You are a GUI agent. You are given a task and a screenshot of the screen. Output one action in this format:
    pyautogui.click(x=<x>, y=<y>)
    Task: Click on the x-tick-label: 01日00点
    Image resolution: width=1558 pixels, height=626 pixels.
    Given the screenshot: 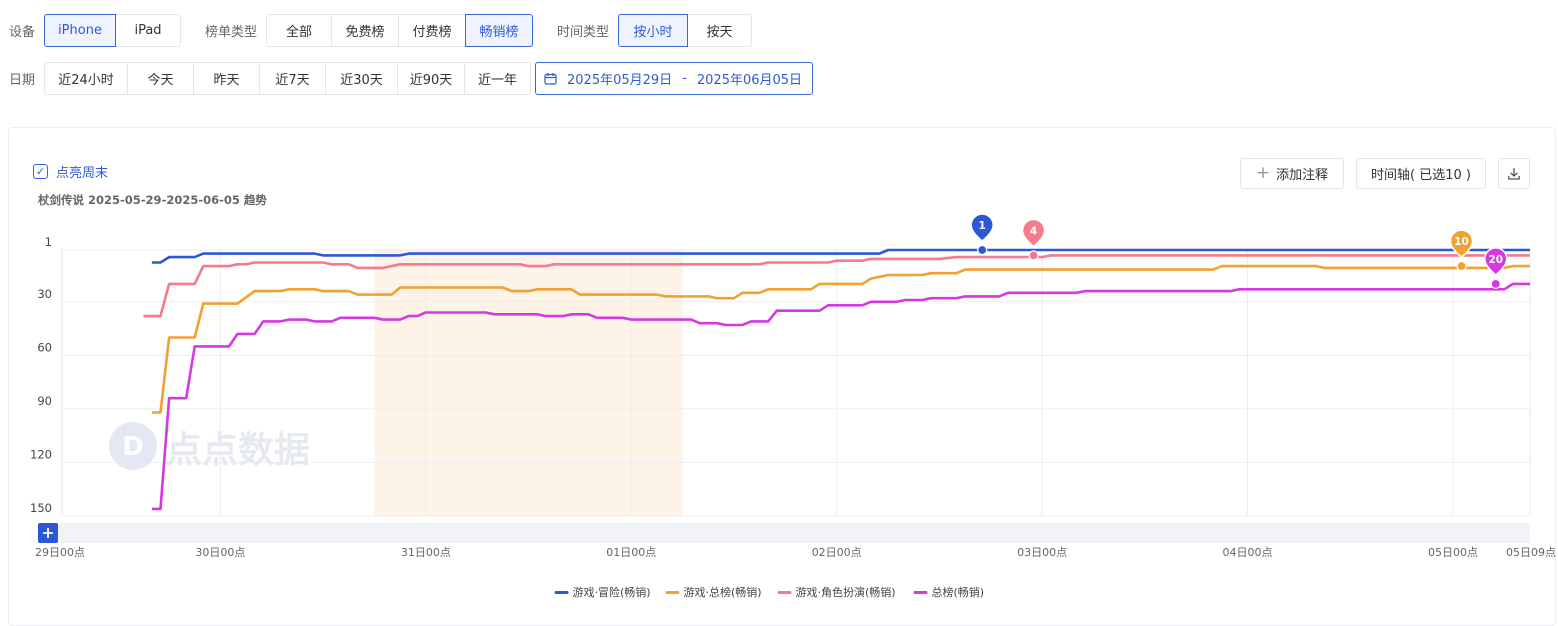 What is the action you would take?
    pyautogui.click(x=631, y=552)
    